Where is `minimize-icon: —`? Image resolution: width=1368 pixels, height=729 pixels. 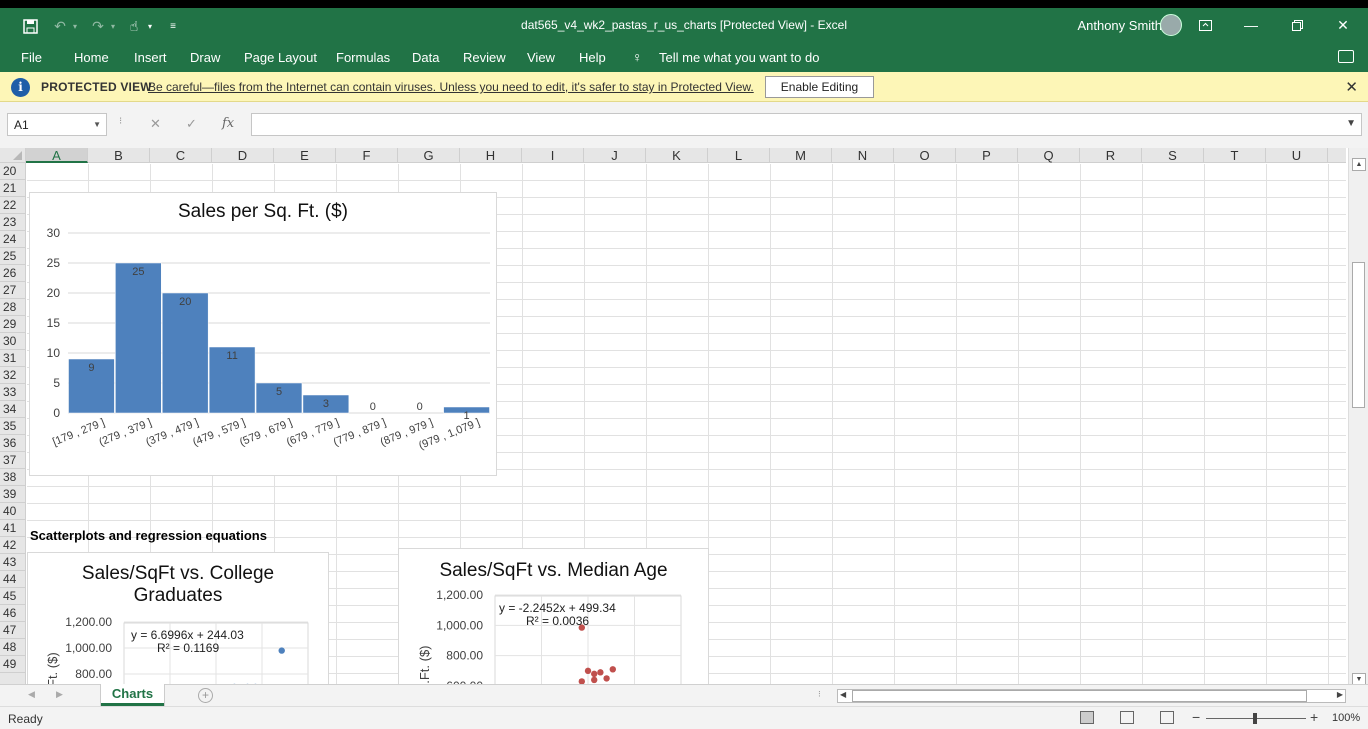 minimize-icon: — is located at coordinates (1251, 25).